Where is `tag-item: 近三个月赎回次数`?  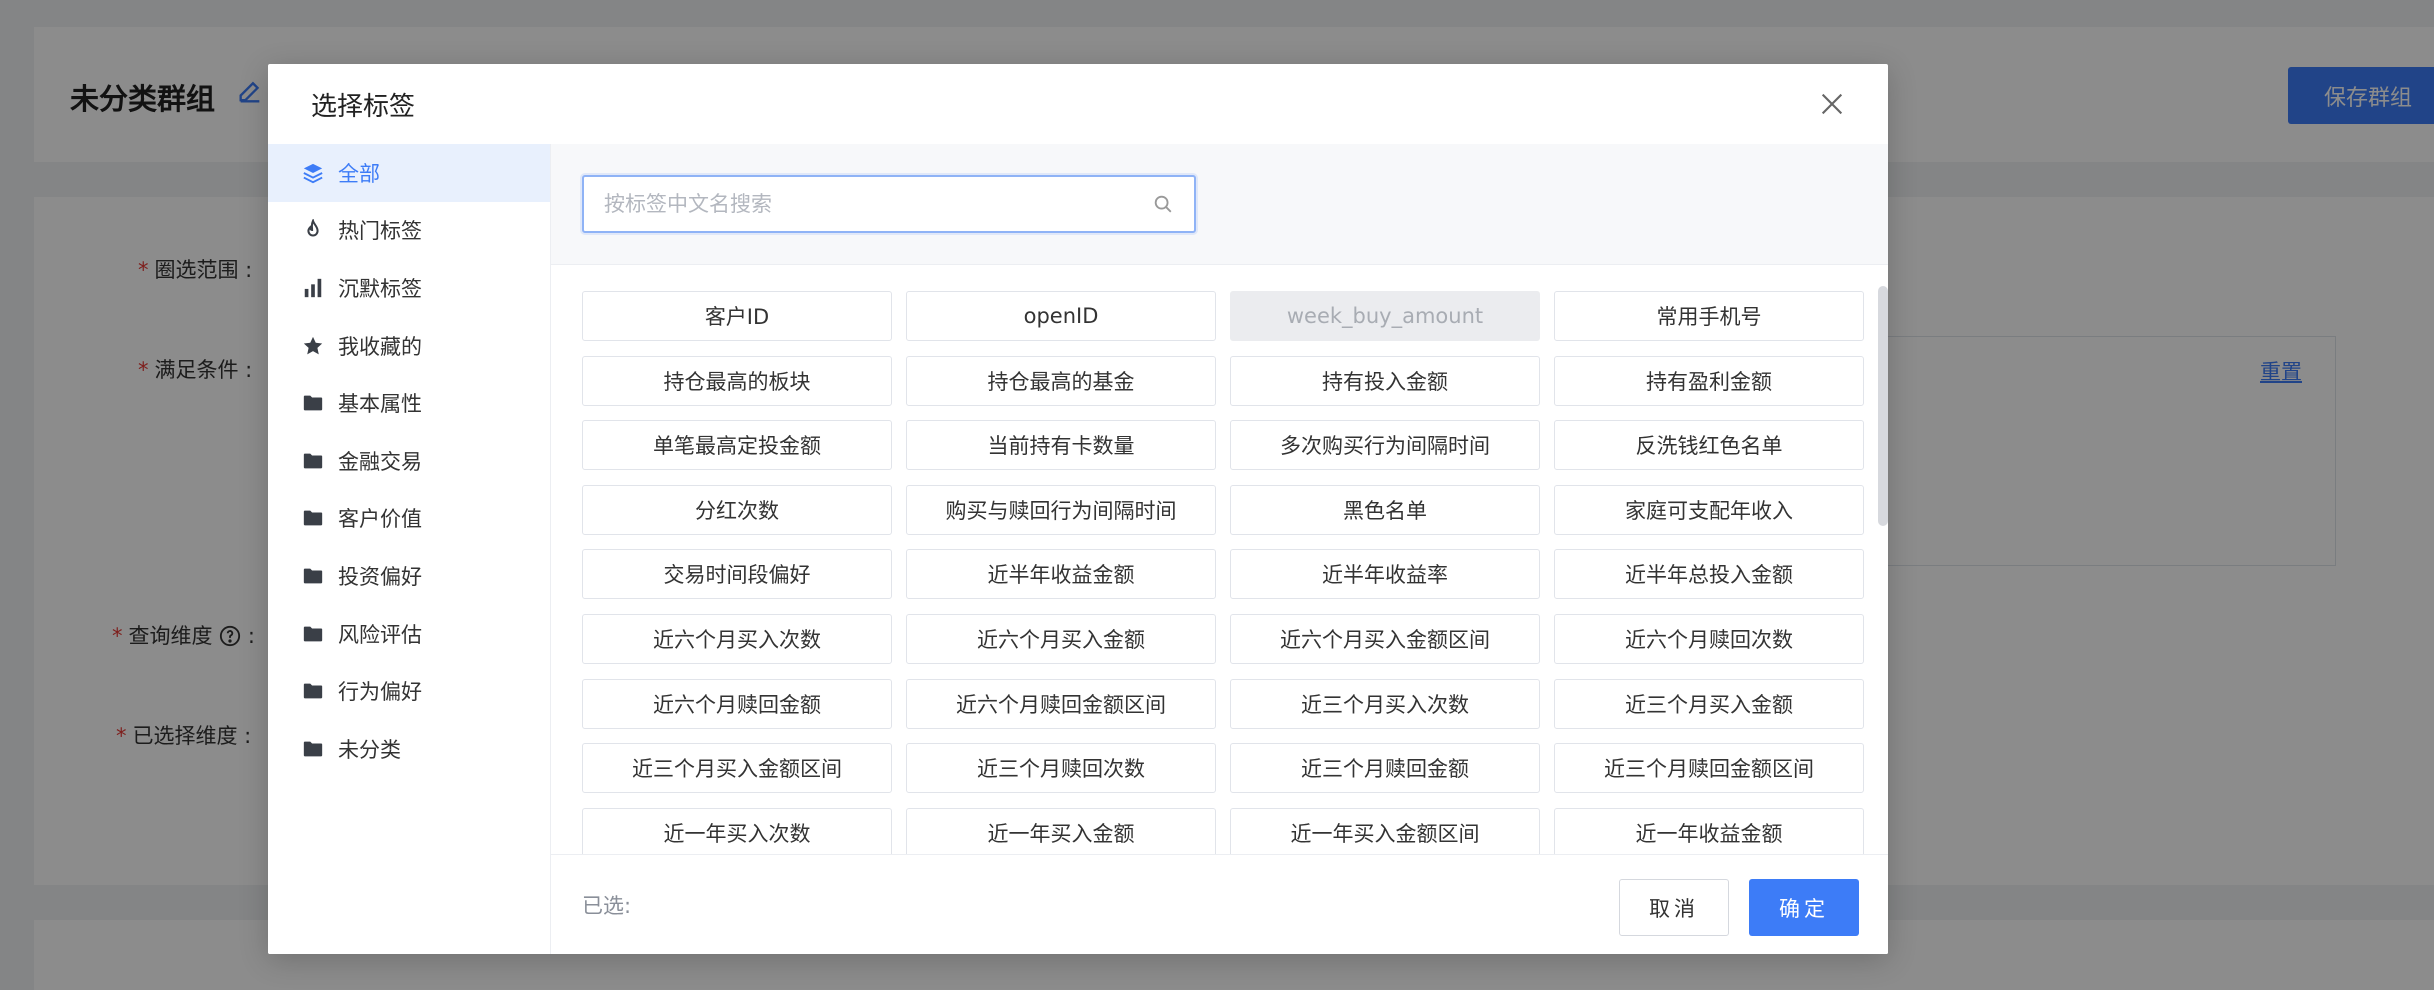 tag-item: 近三个月赎回次数 is located at coordinates (1061, 768).